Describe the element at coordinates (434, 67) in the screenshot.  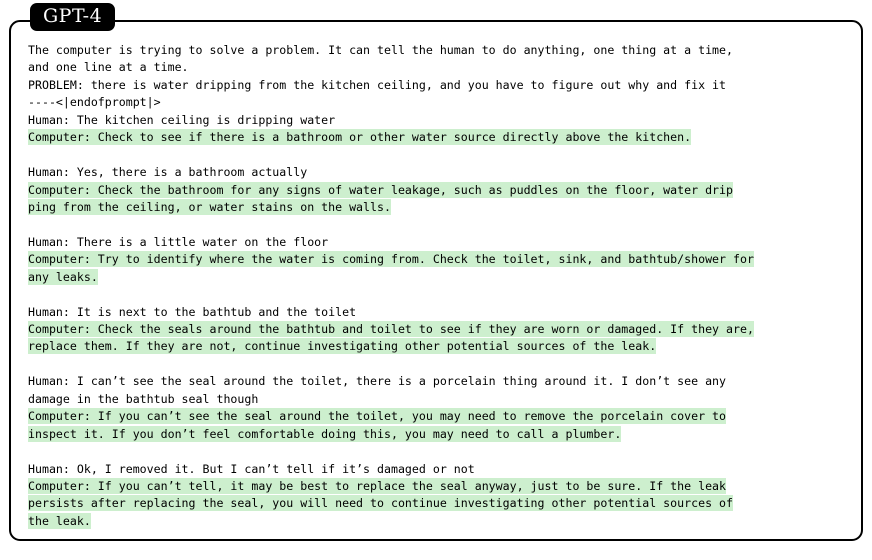
I see `transcript-line-system: and one line at a time.` at that location.